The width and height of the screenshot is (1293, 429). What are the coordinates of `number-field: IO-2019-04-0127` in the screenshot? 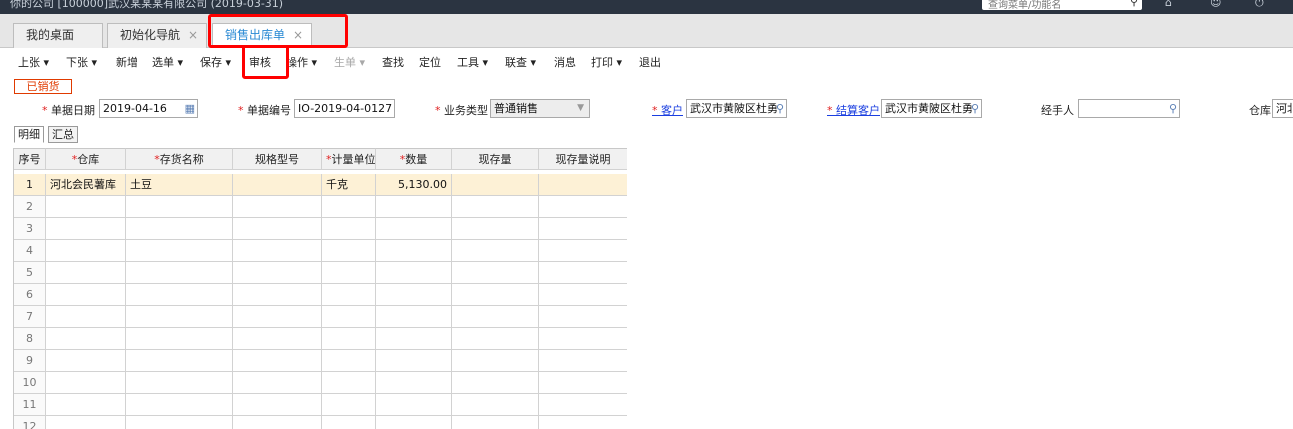 It's located at (344, 108).